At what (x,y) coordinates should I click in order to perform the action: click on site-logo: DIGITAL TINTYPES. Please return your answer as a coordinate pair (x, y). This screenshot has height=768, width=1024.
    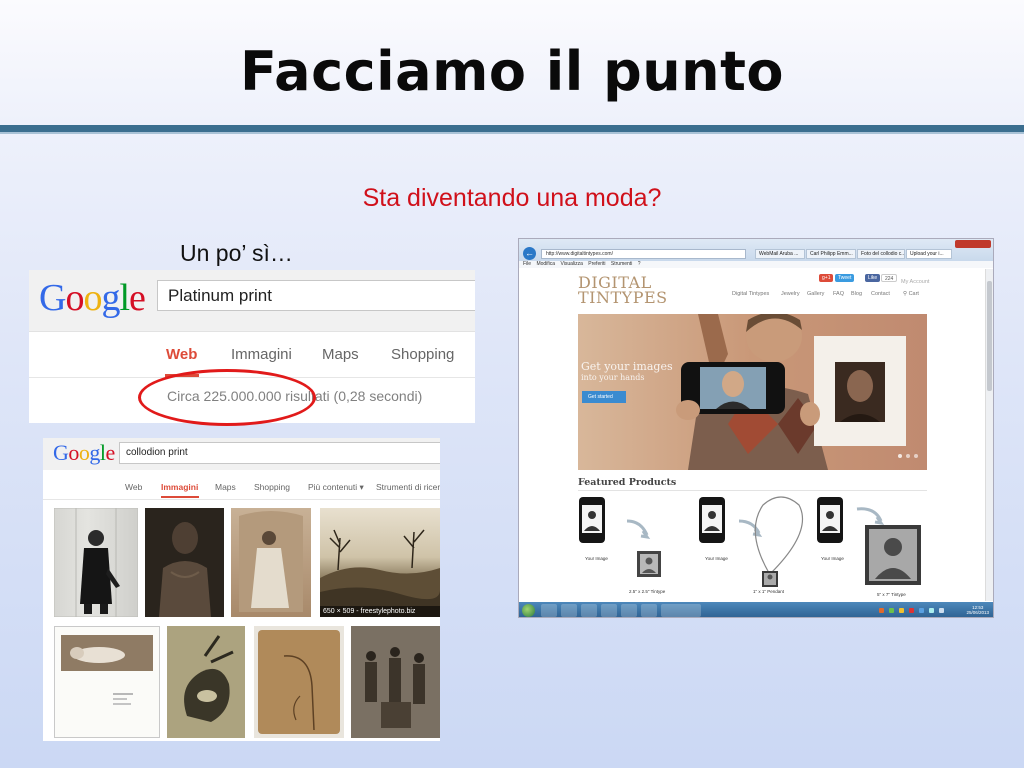
    Looking at the image, I should click on (623, 290).